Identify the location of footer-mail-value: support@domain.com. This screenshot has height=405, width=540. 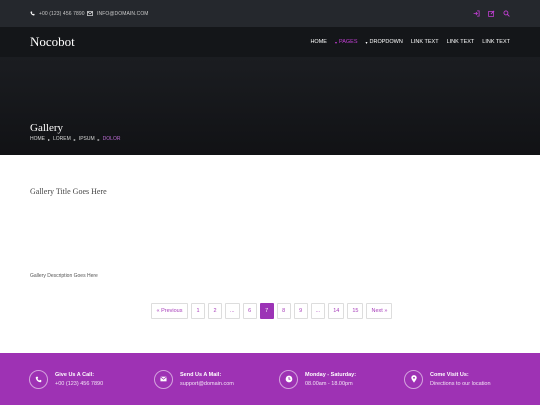
(207, 384).